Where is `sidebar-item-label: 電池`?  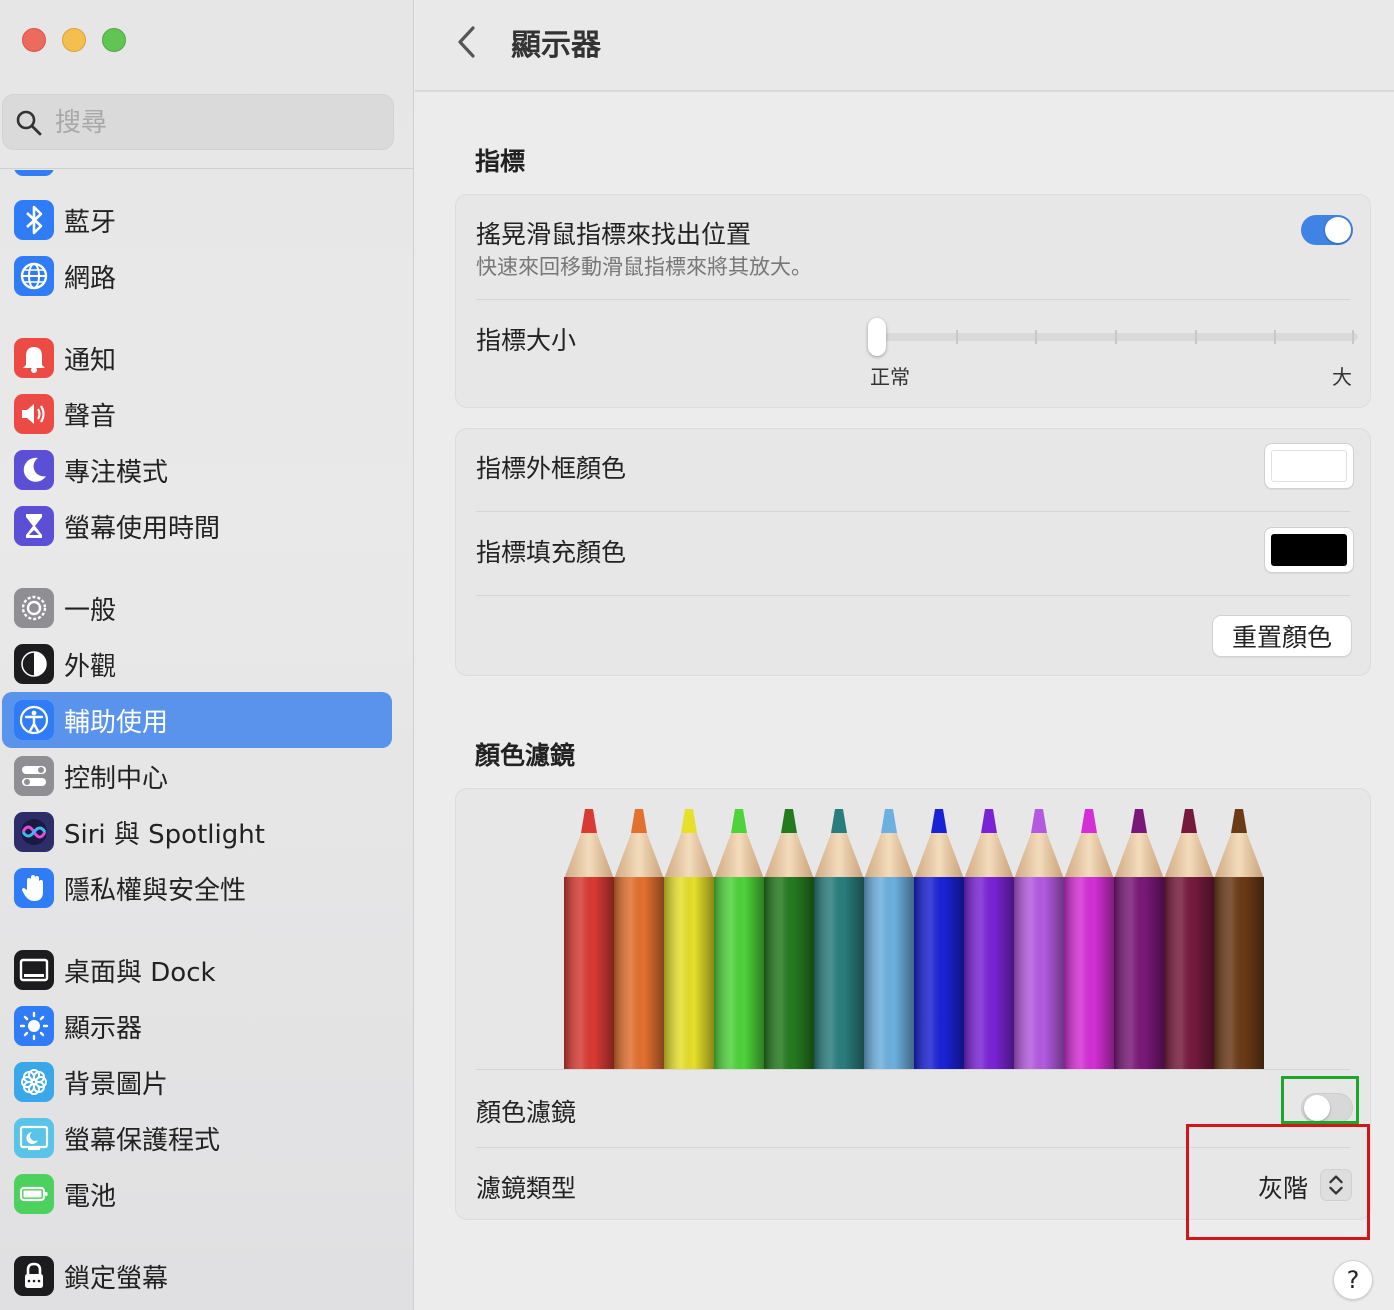
sidebar-item-label: 電池 is located at coordinates (90, 1197).